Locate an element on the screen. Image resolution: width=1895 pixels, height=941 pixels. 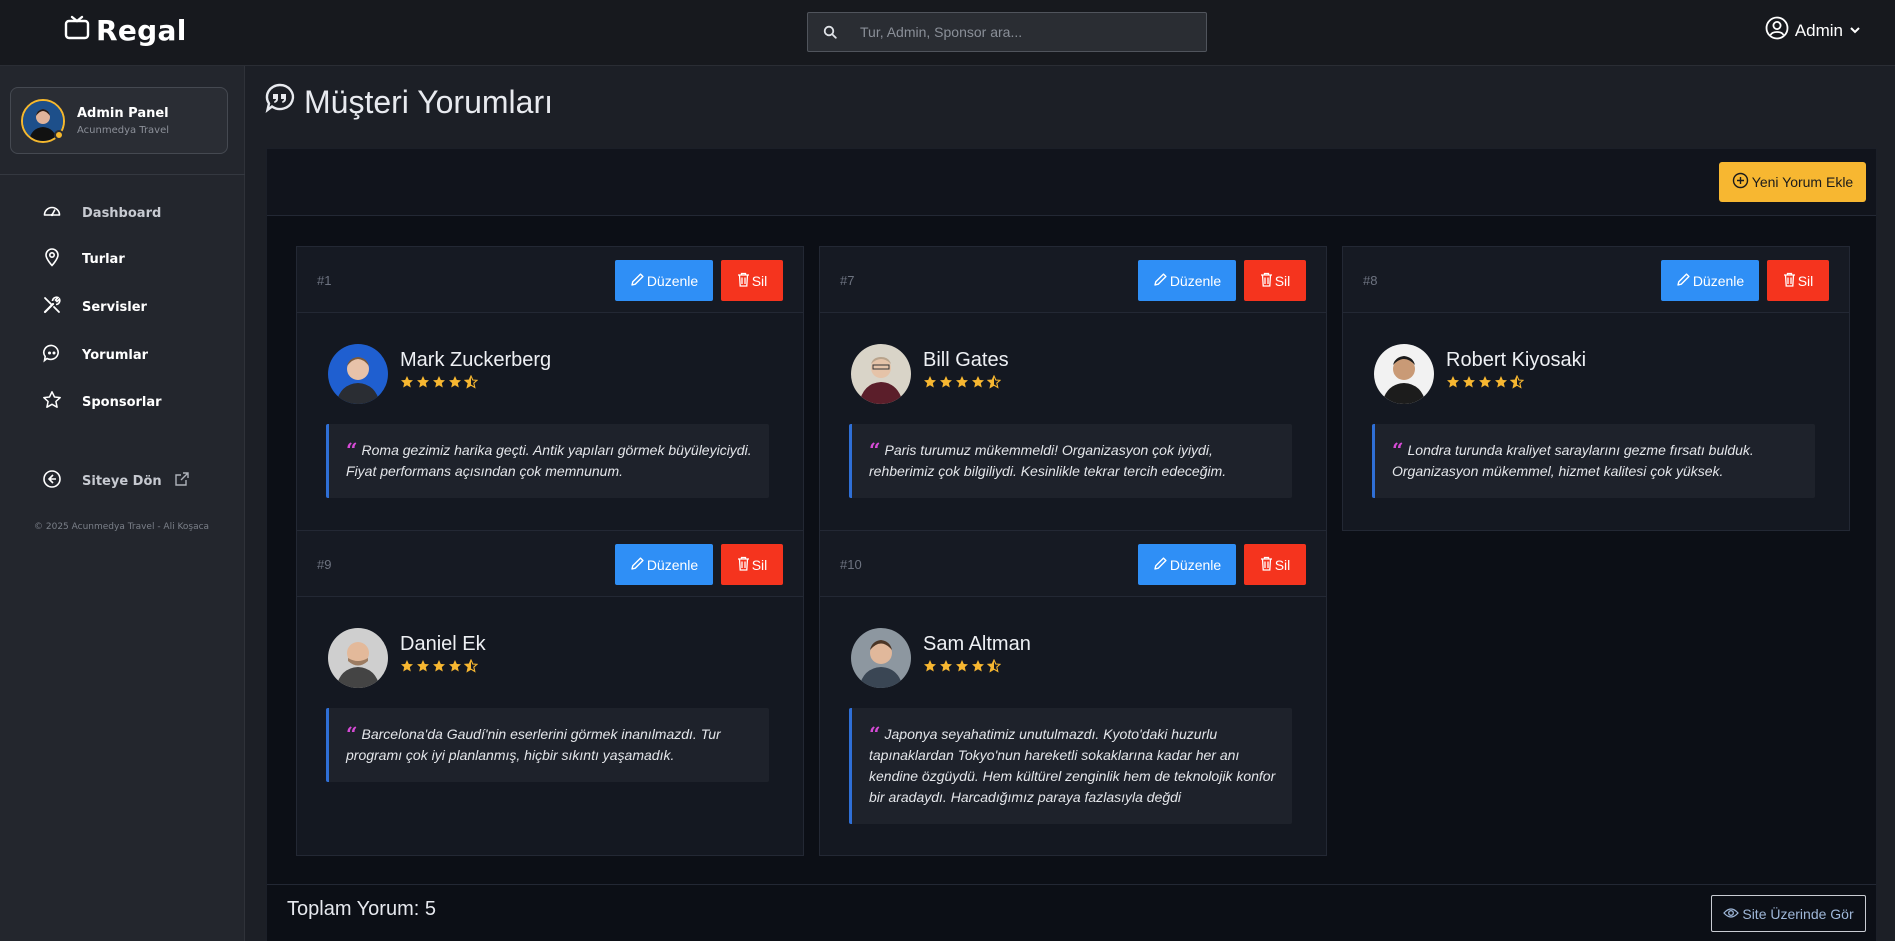
review-id: #9 is located at coordinates (324, 564).